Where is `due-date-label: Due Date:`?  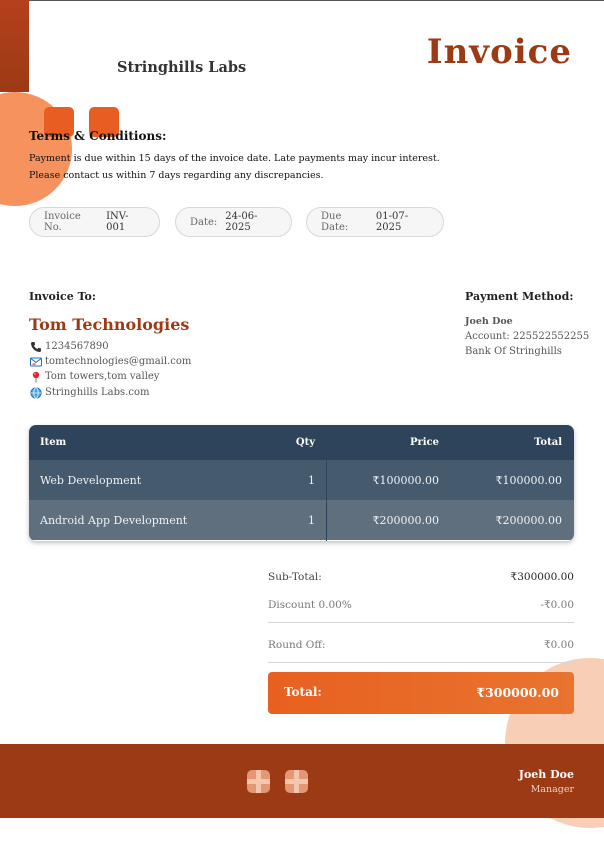
due-date-label: Due Date: is located at coordinates (335, 222).